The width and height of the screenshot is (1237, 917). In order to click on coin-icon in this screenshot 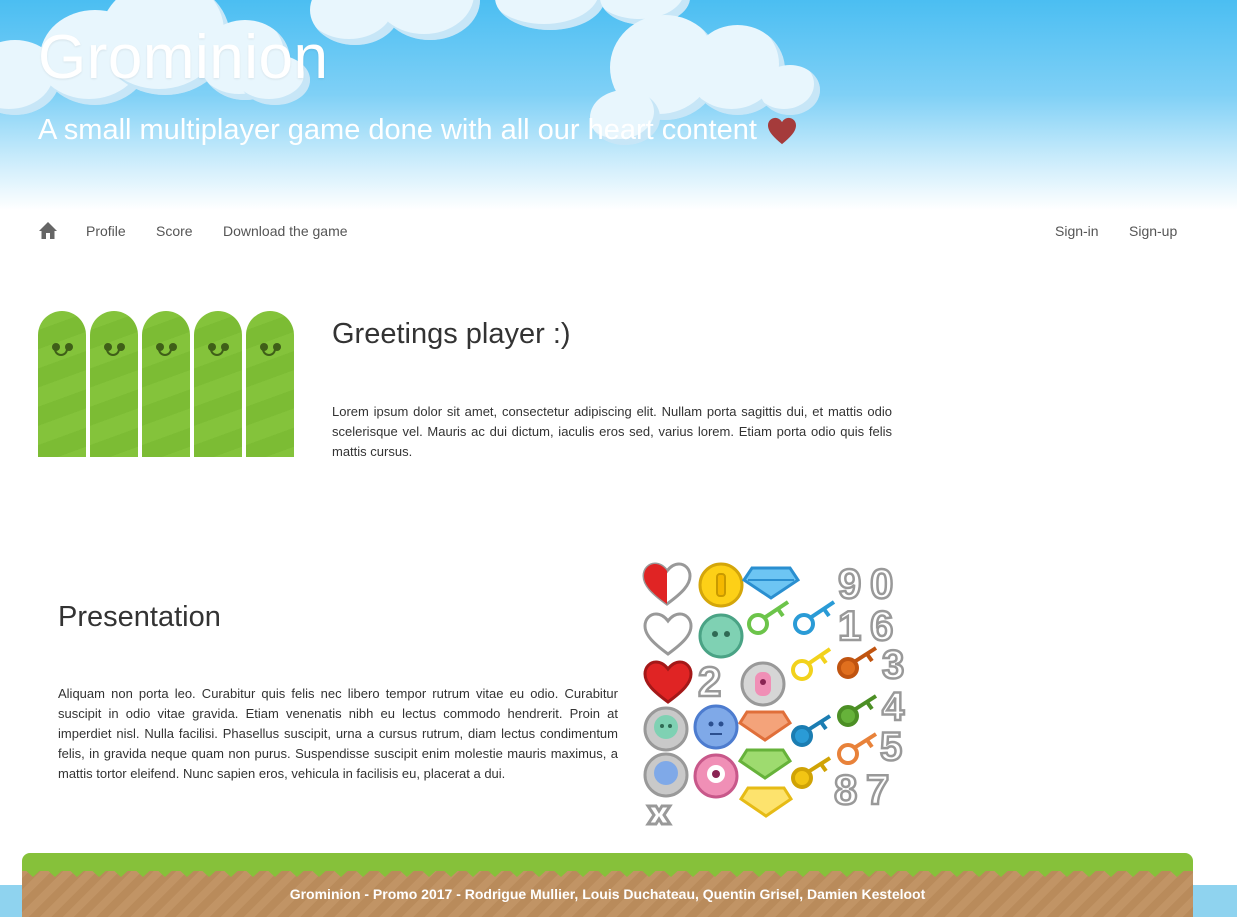, I will do `click(721, 585)`.